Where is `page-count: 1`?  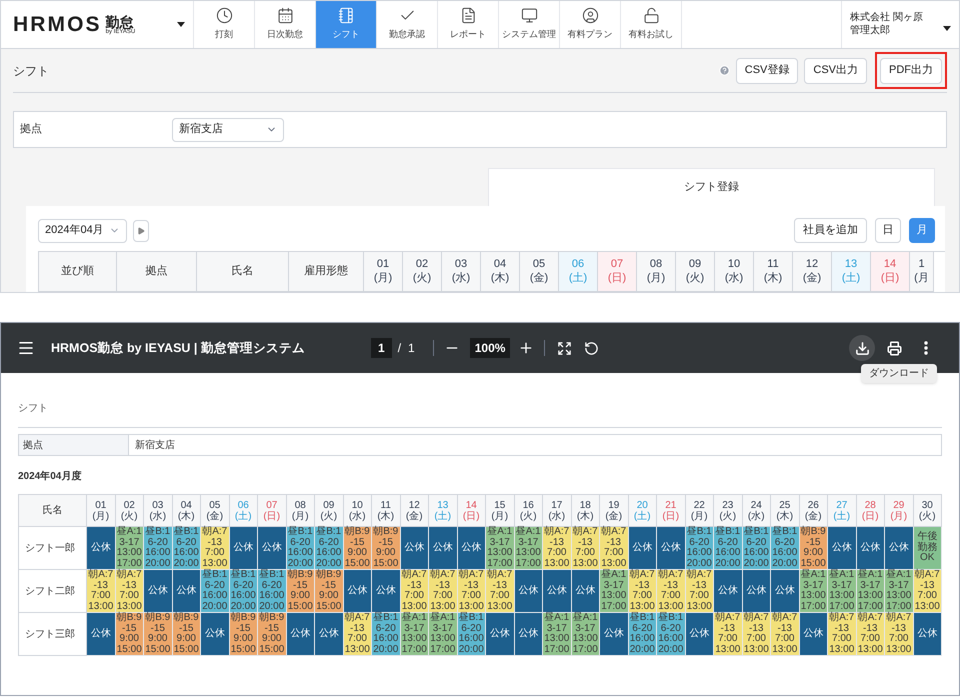 page-count: 1 is located at coordinates (411, 348).